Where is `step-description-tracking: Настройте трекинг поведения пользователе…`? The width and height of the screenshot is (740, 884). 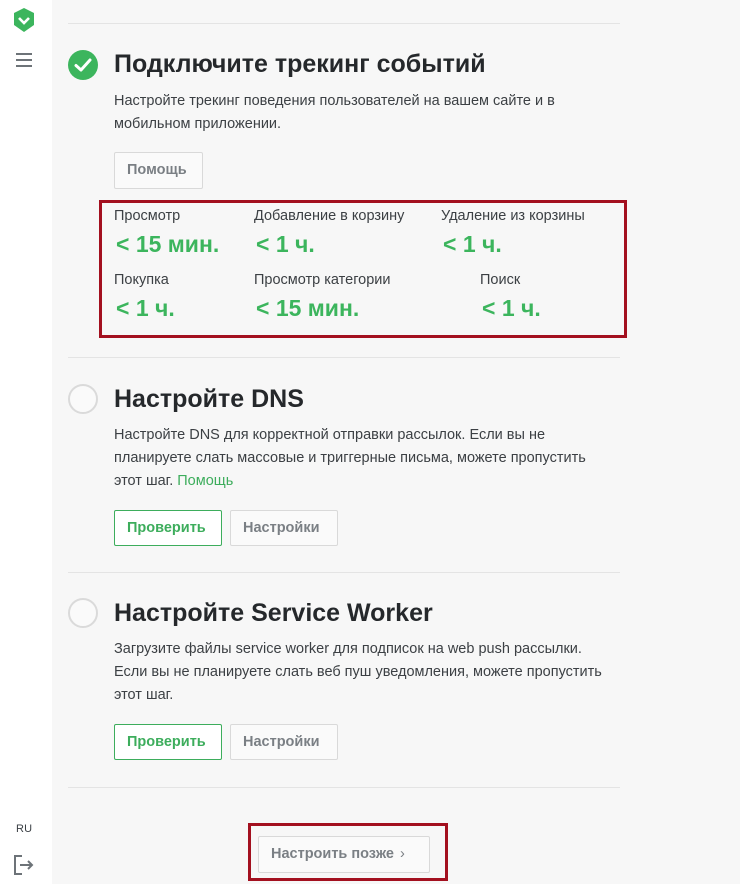 step-description-tracking: Настройте трекинг поведения пользователе… is located at coordinates (334, 112).